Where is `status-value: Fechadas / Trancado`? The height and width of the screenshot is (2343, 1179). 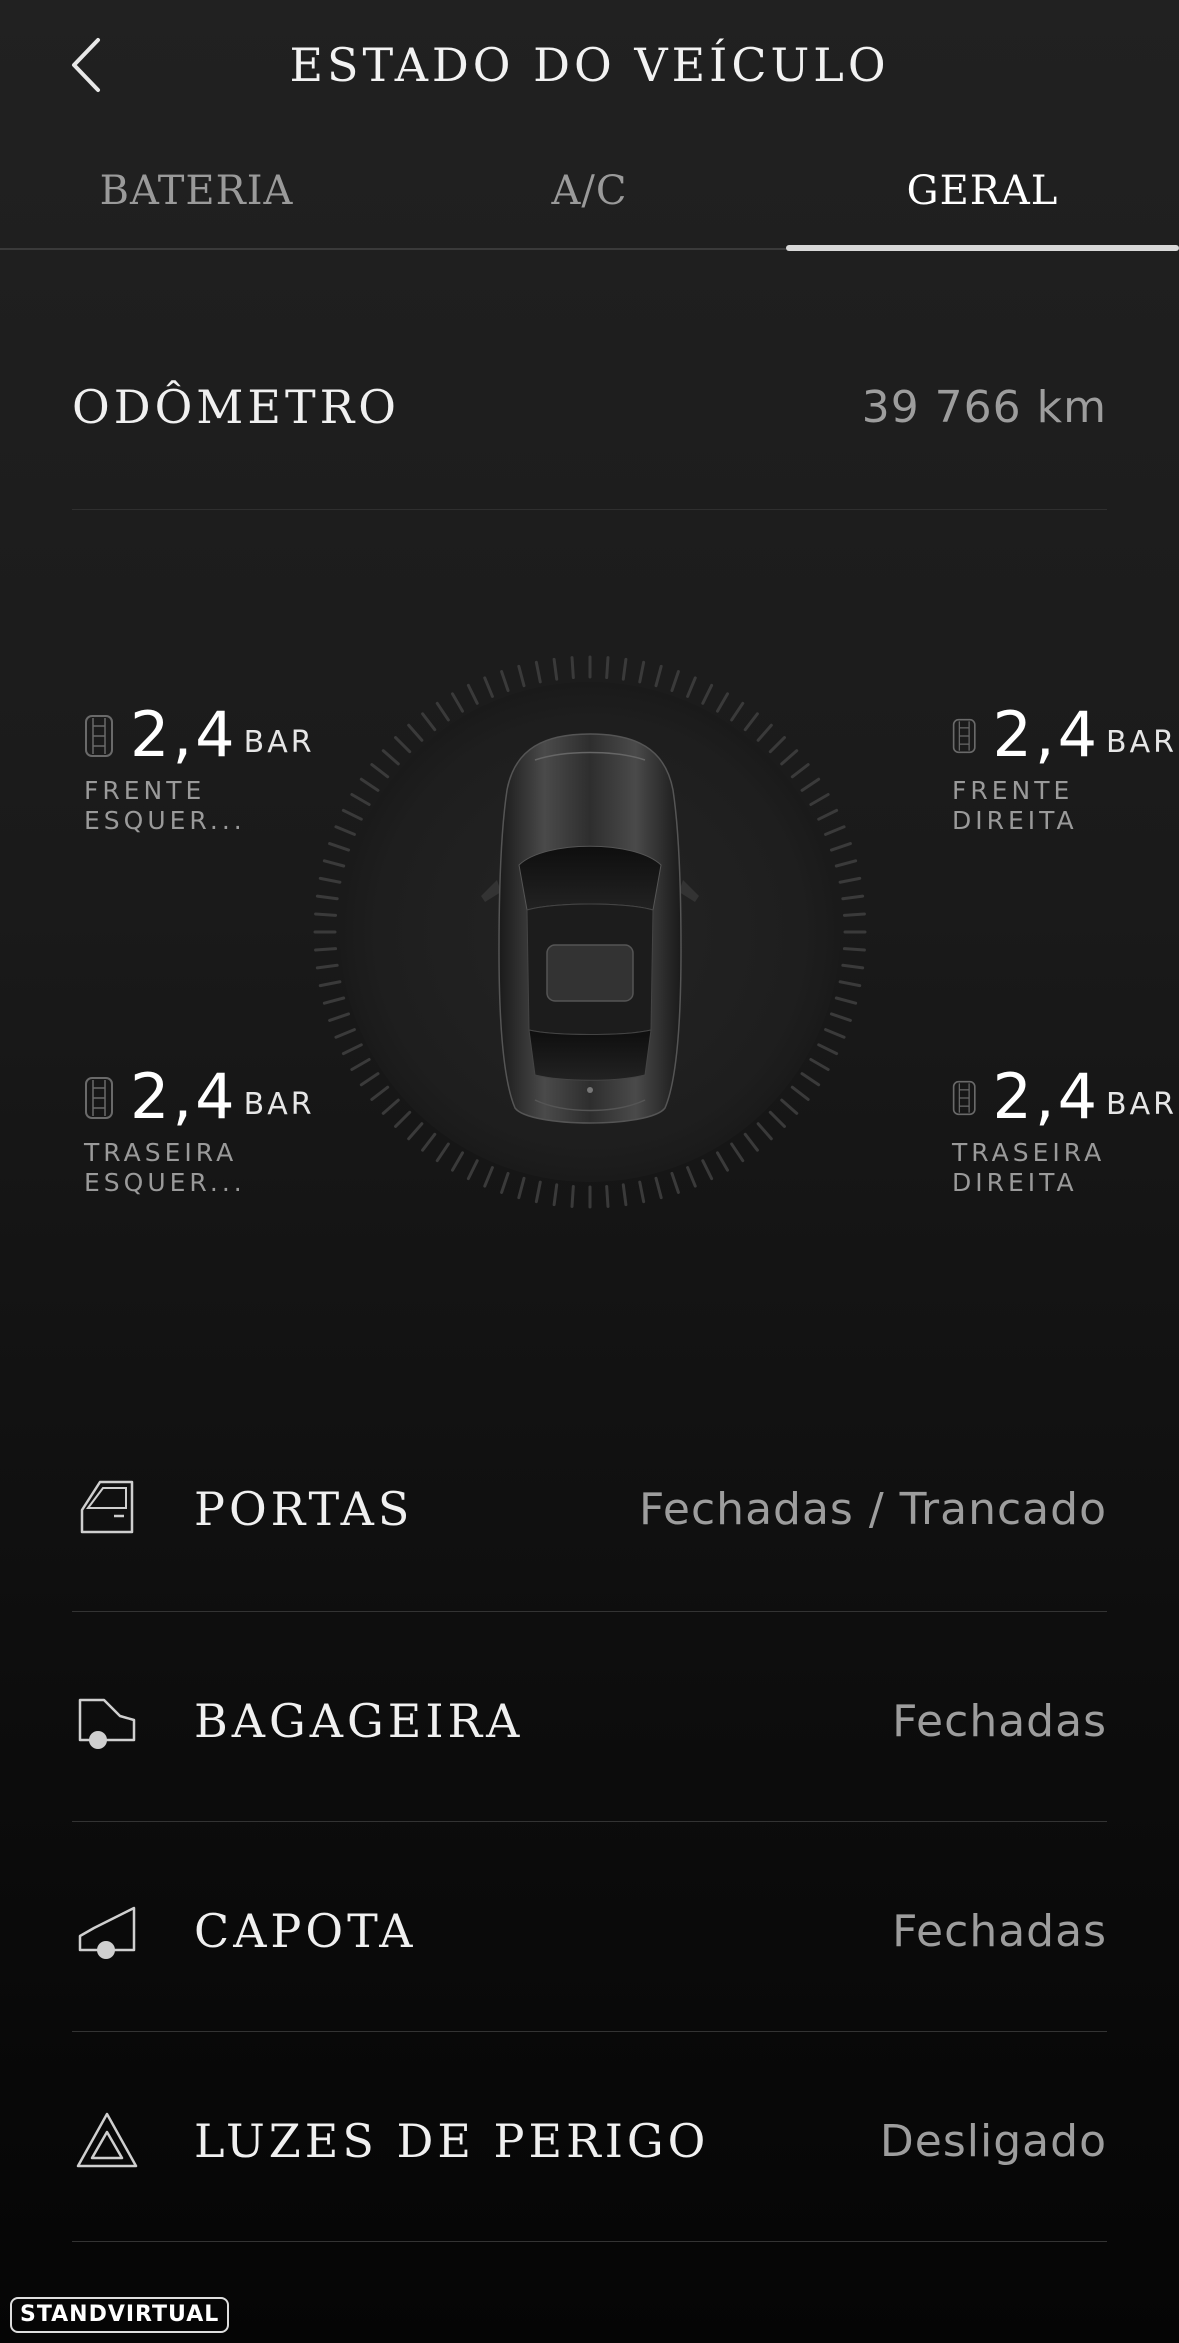 status-value: Fechadas / Trancado is located at coordinates (873, 1509).